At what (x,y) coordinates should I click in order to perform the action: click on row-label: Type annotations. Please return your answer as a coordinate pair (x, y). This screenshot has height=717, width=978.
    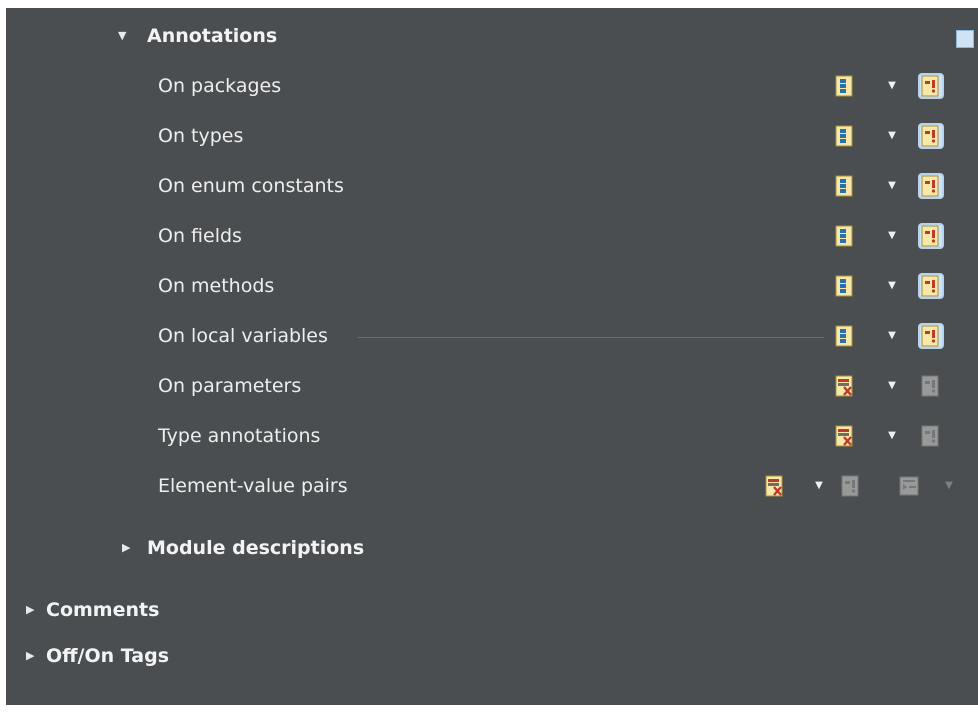
    Looking at the image, I should click on (239, 436).